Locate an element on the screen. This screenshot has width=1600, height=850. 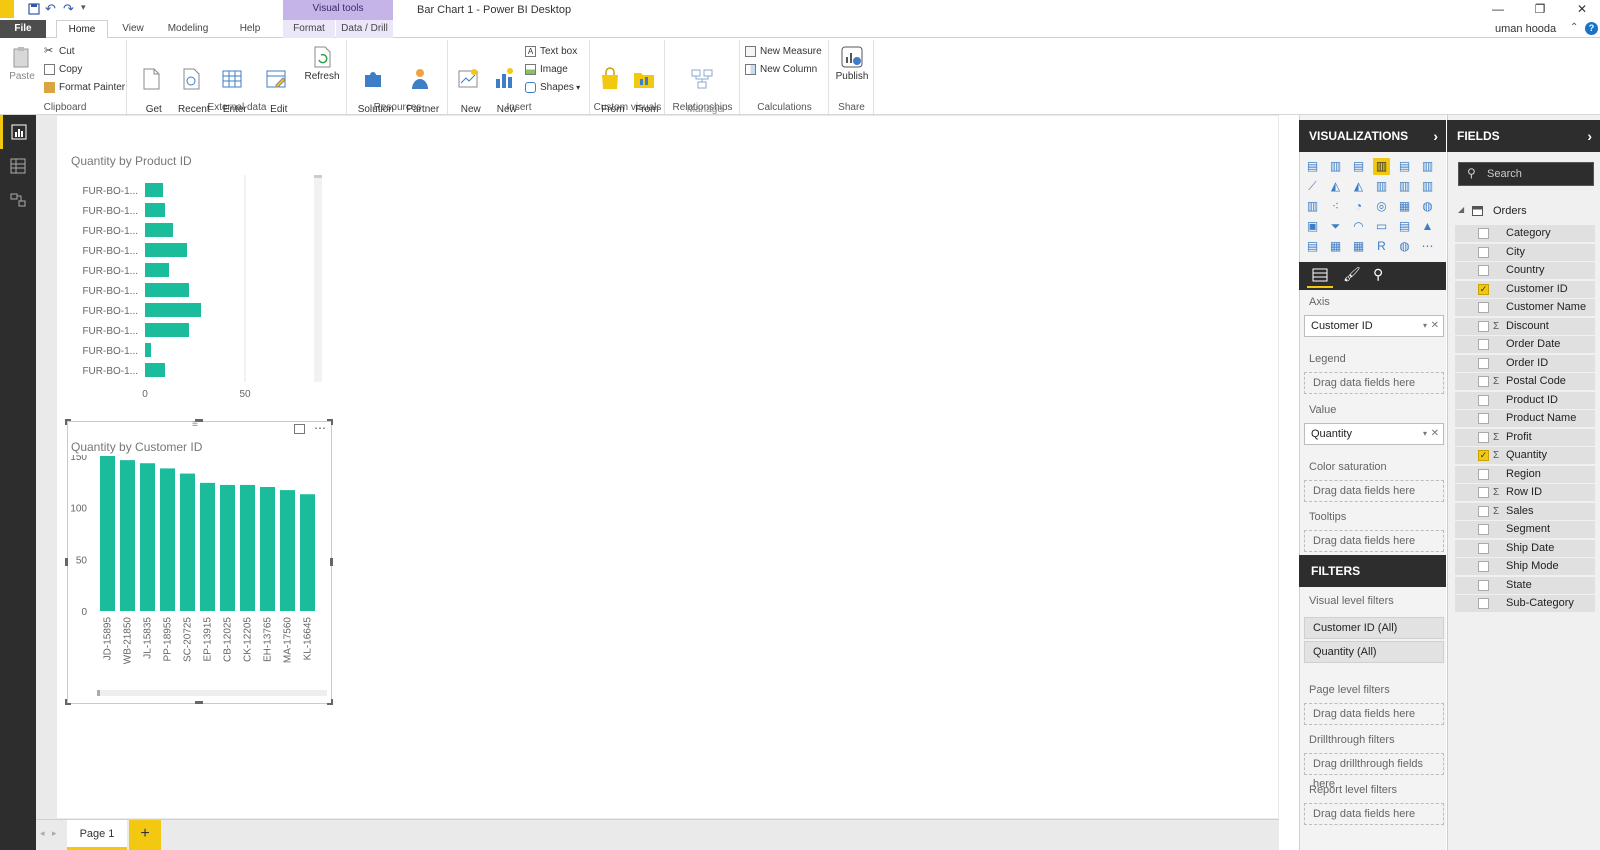
field-item: ✓ Customer ID is located at coordinates (1525, 289).